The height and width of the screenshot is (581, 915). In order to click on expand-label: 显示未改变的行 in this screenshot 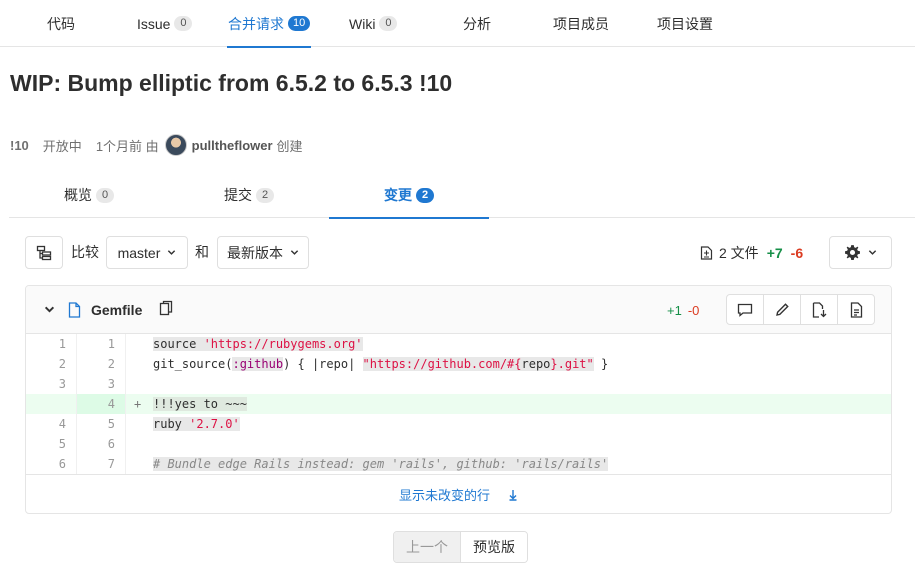, I will do `click(444, 495)`.